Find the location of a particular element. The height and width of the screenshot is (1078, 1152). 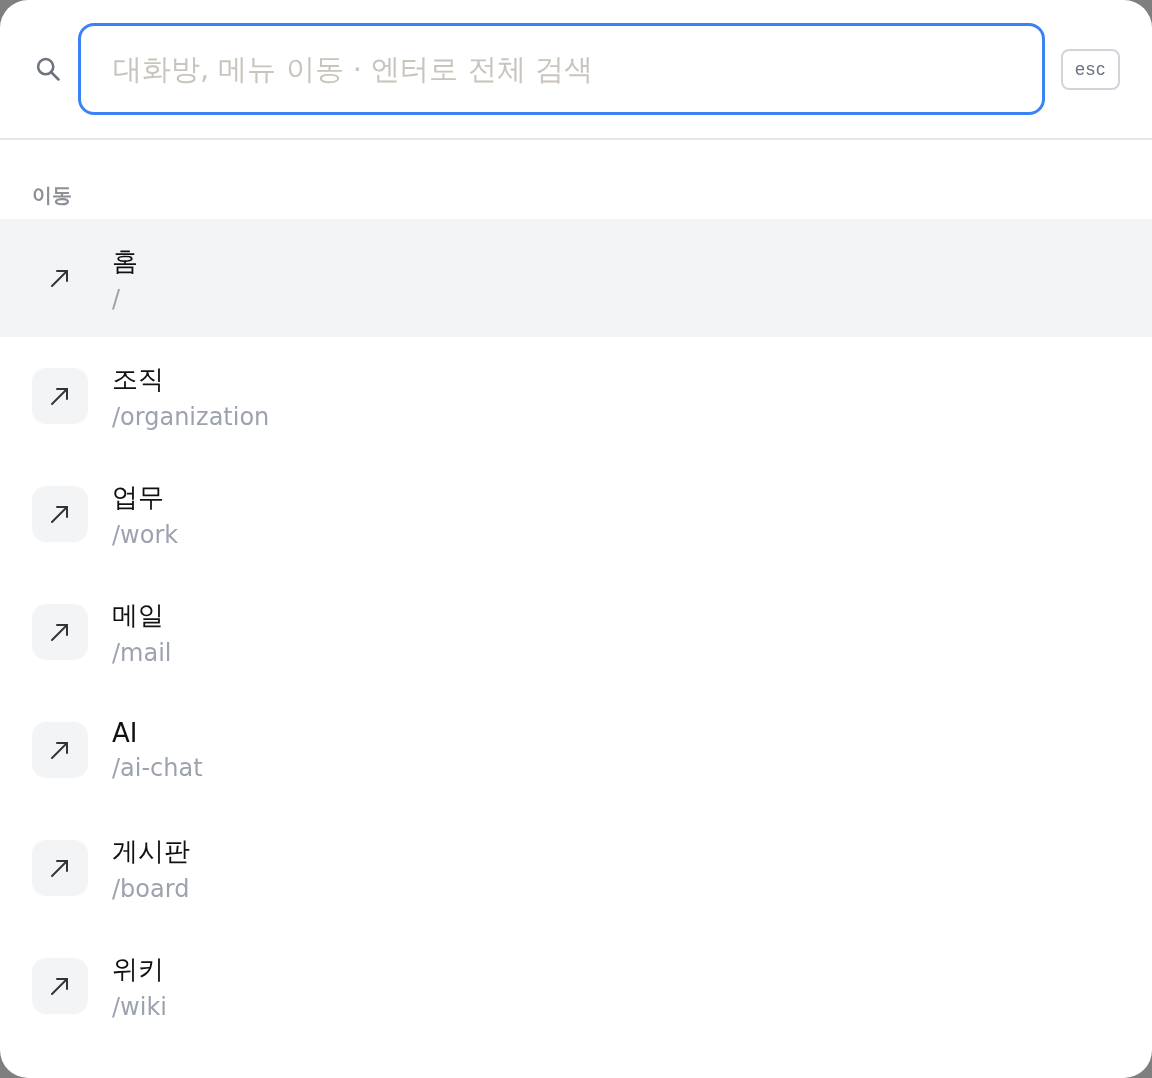

item-title: 업무 is located at coordinates (138, 497).